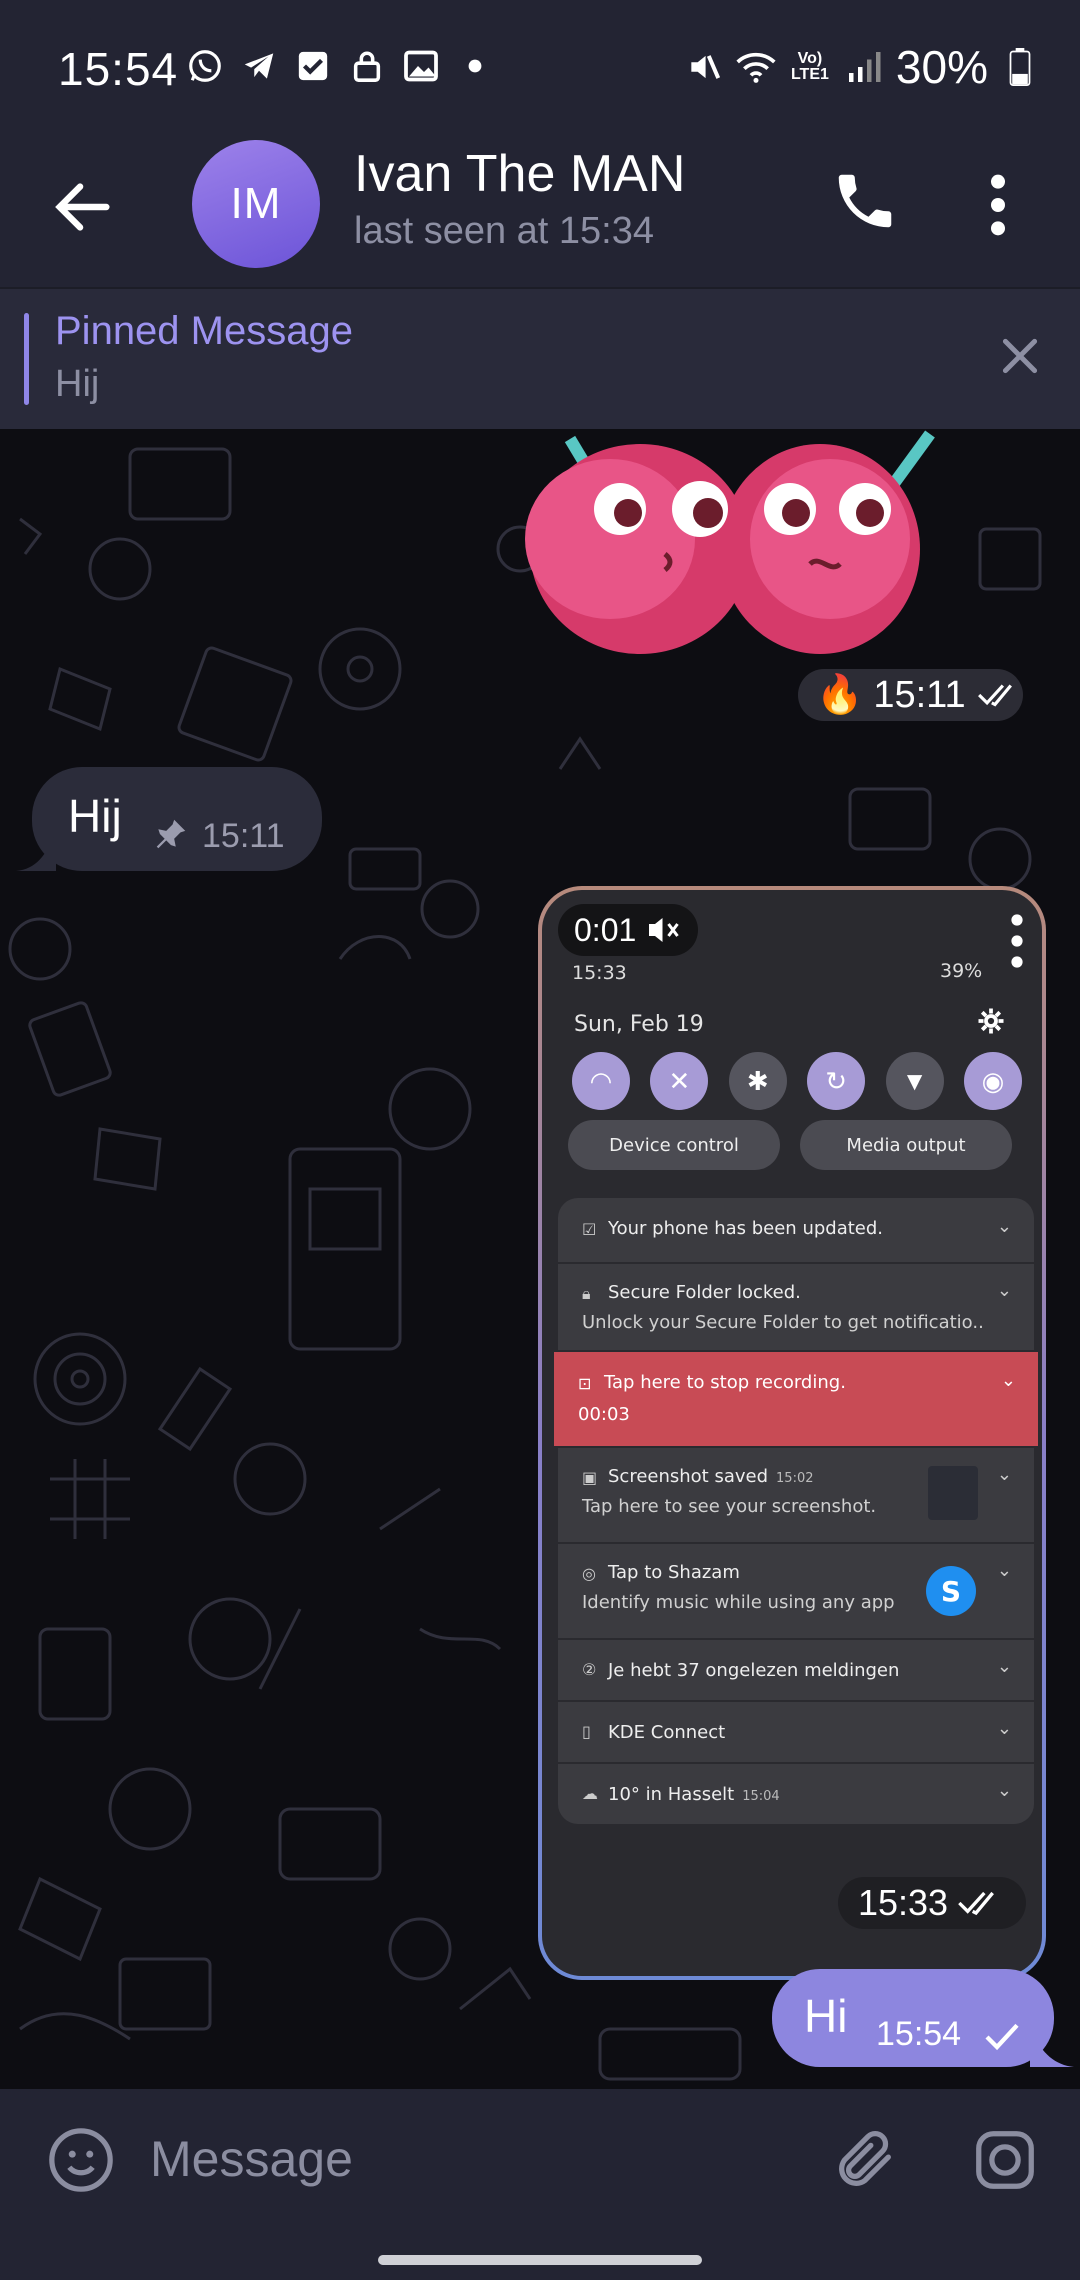 The image size is (1080, 2280). Describe the element at coordinates (919, 694) in the screenshot. I see `sticker-time: 15:11` at that location.